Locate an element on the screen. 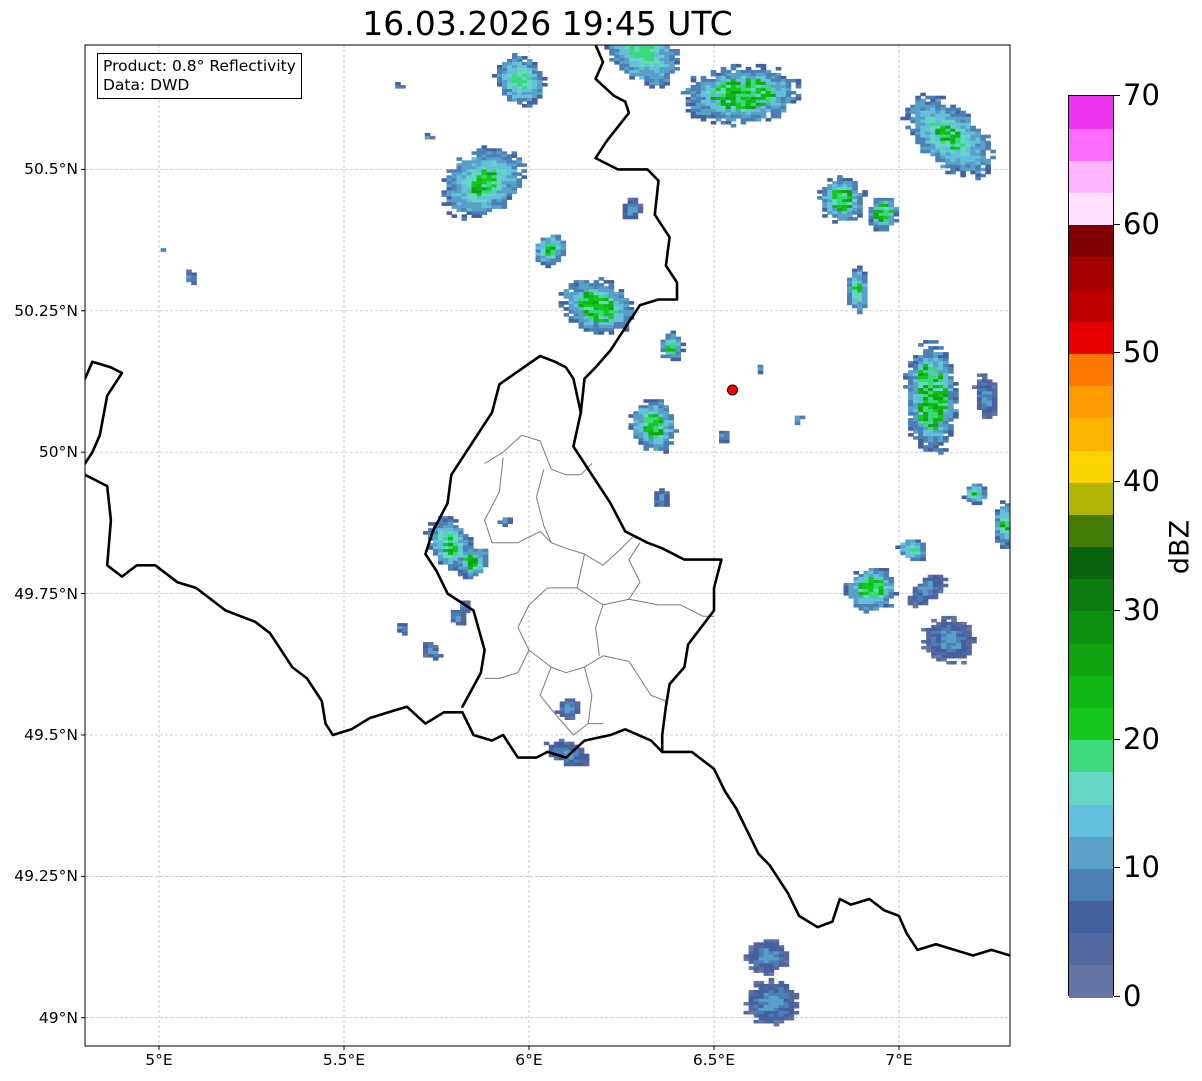 This screenshot has width=1202, height=1081. x-tick-label: 5.5°E is located at coordinates (344, 1060).